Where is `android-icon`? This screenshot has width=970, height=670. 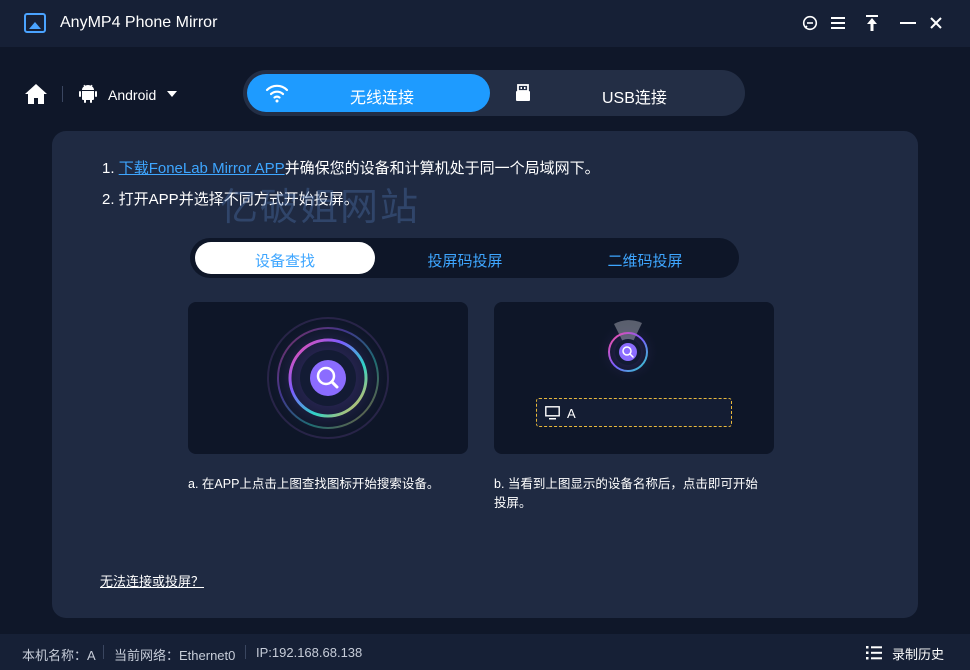 android-icon is located at coordinates (89, 94).